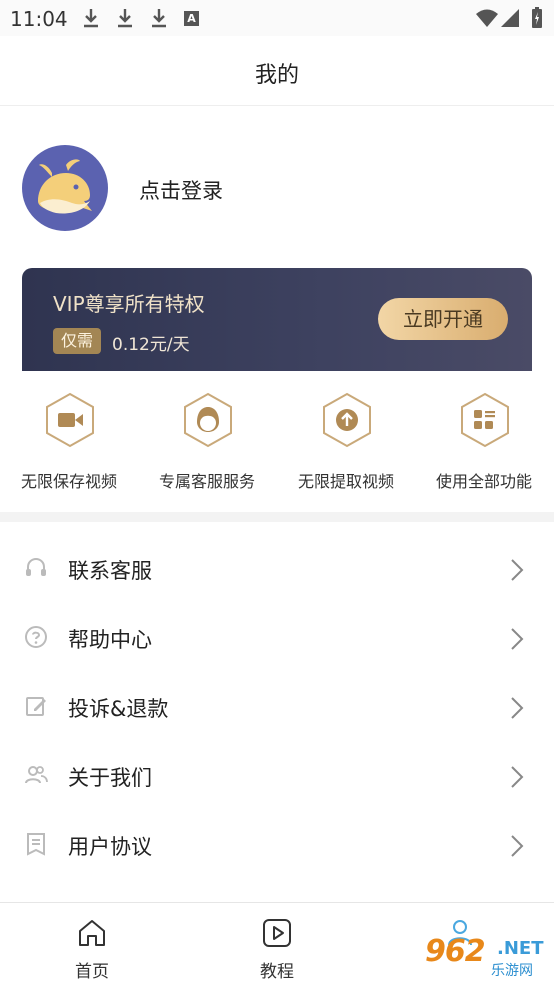  Describe the element at coordinates (36, 706) in the screenshot. I see `edit-icon` at that location.